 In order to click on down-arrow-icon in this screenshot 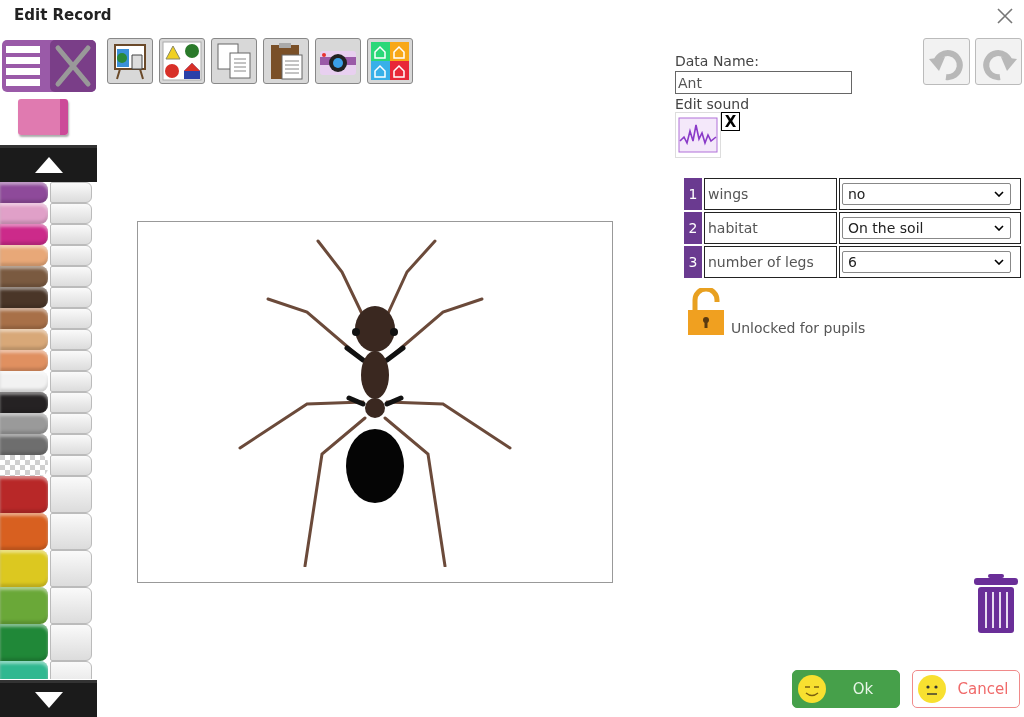, I will do `click(48, 700)`.